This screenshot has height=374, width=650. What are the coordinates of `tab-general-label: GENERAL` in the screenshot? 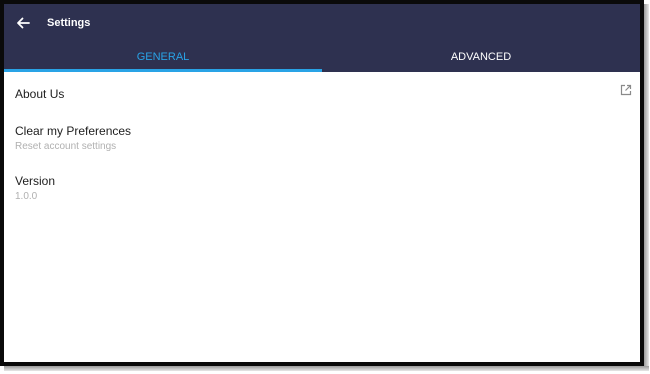 It's located at (163, 57).